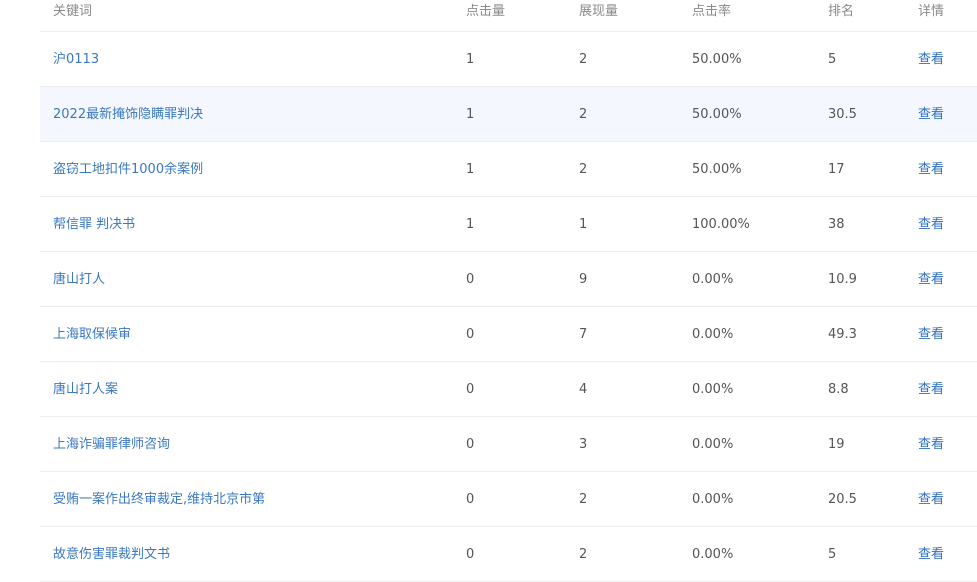  I want to click on header-keyword: 关键词, so click(72, 12).